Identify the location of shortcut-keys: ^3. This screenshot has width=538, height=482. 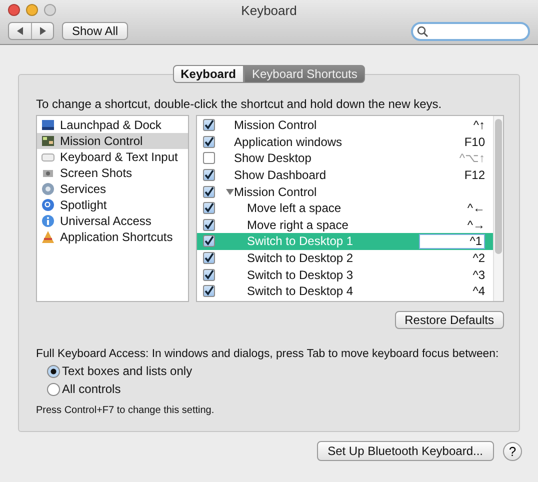
(478, 275).